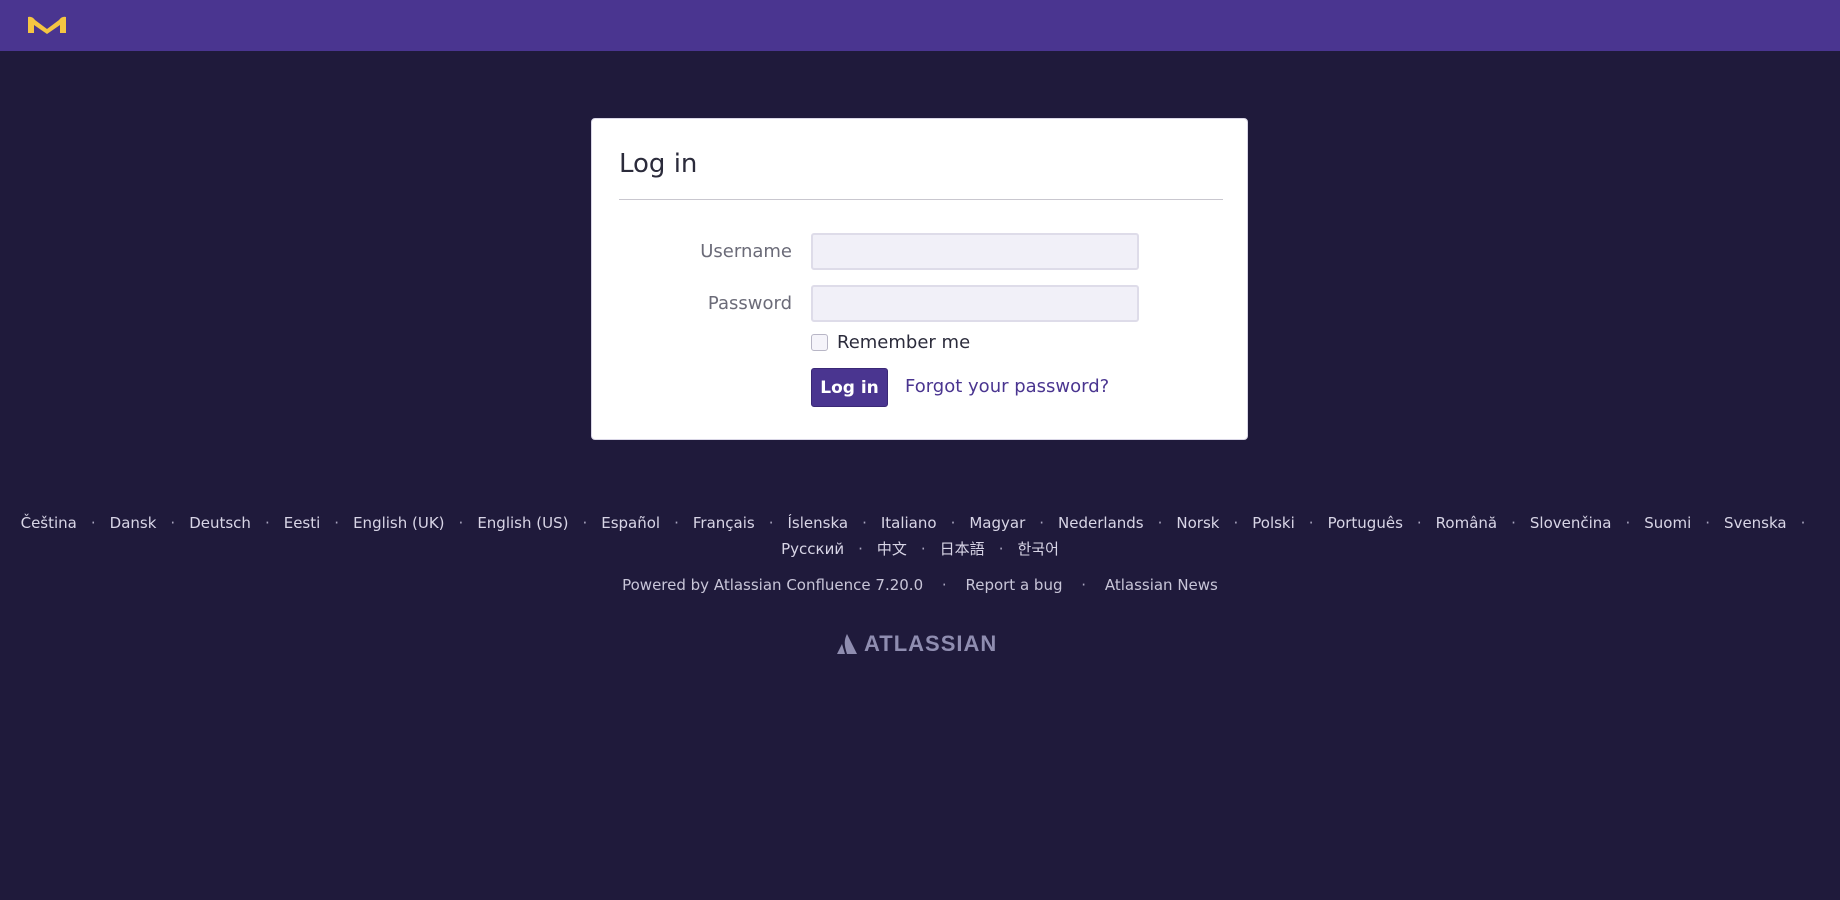 The image size is (1840, 900). What do you see at coordinates (909, 523) in the screenshot?
I see `language-link: Italiano` at bounding box center [909, 523].